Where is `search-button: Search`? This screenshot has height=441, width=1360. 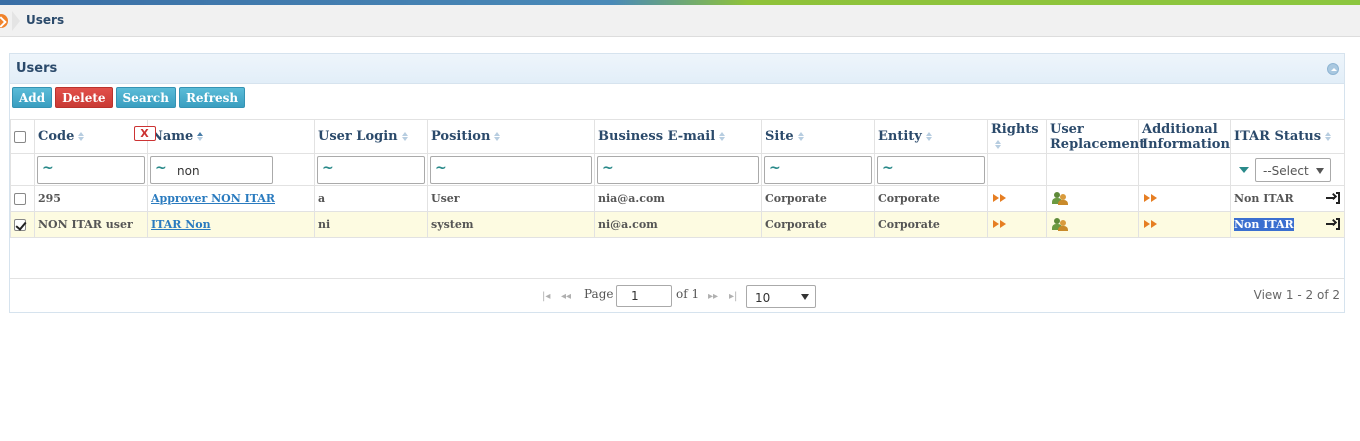
search-button: Search is located at coordinates (145, 97).